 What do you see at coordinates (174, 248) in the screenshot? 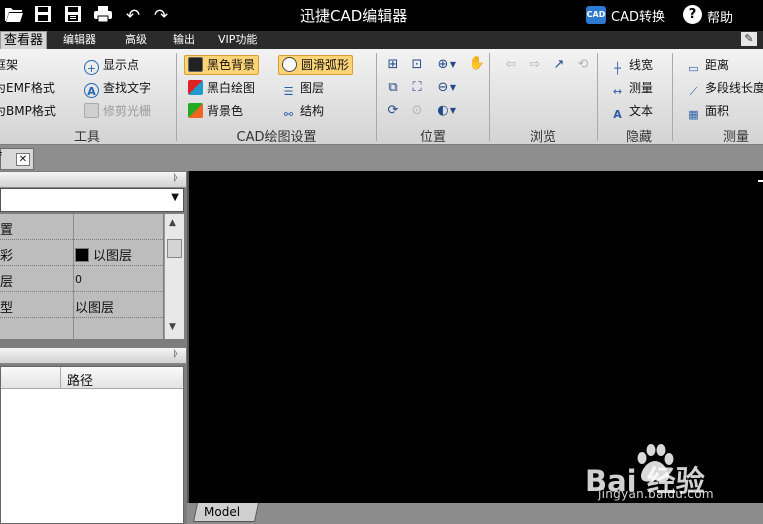
I see `scroll-thumb` at bounding box center [174, 248].